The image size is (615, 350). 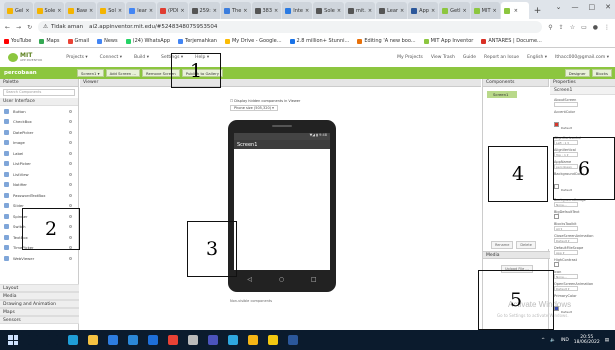 I want to click on bookmark-item: Maps, so click(x=49, y=41).